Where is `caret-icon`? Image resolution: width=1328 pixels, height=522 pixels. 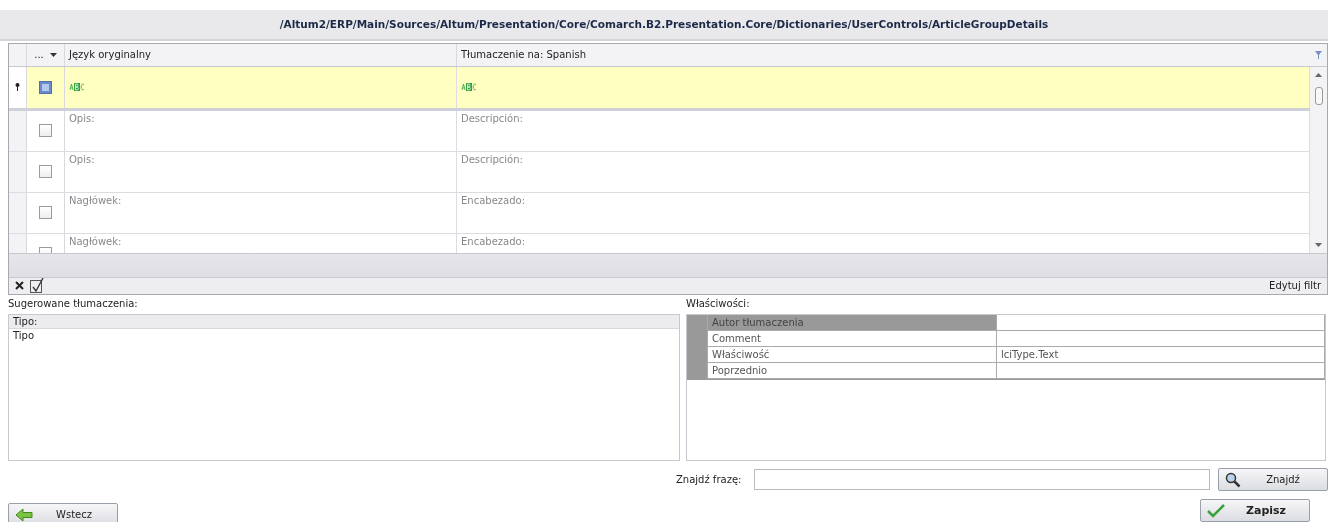 caret-icon is located at coordinates (53, 54).